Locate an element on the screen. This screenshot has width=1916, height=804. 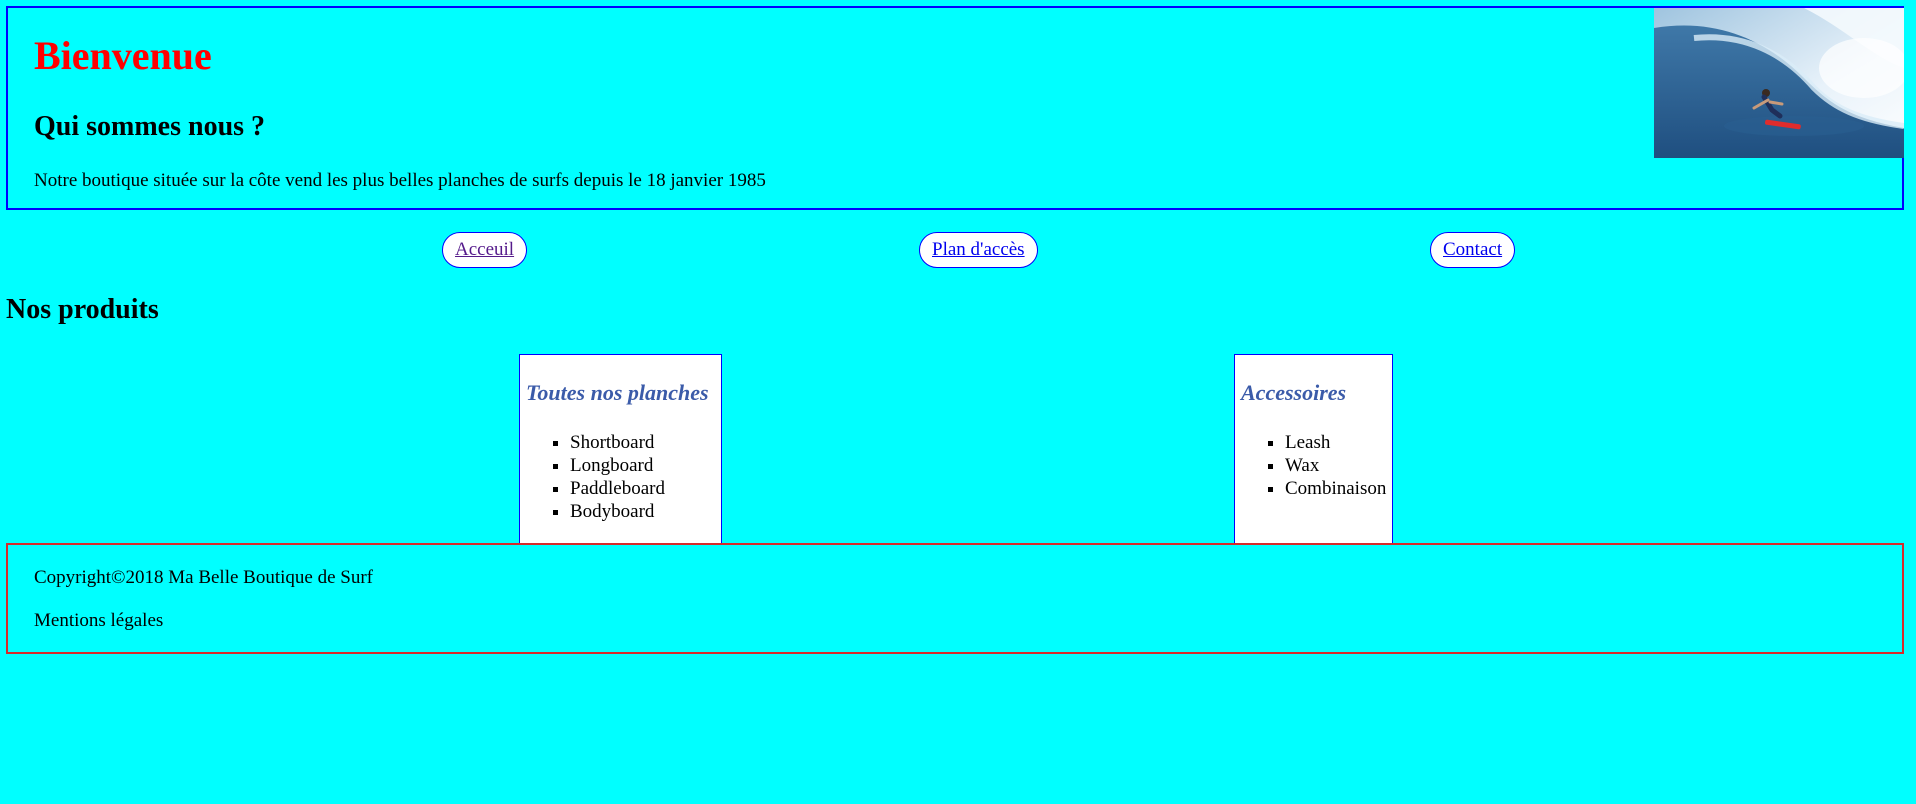
product-list: Leash Wax Combinaison is located at coordinates (1310, 465).